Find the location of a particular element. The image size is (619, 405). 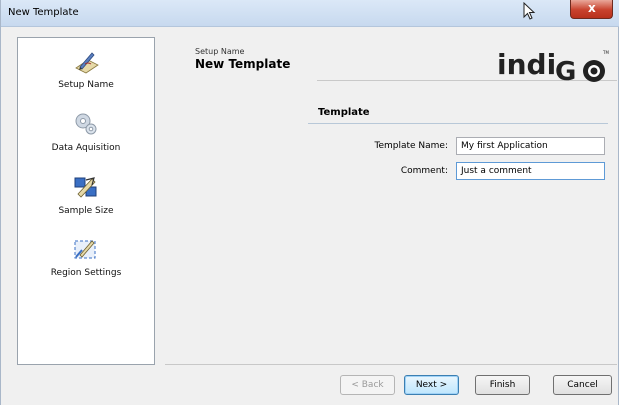

pen-paper-icon is located at coordinates (87, 63).